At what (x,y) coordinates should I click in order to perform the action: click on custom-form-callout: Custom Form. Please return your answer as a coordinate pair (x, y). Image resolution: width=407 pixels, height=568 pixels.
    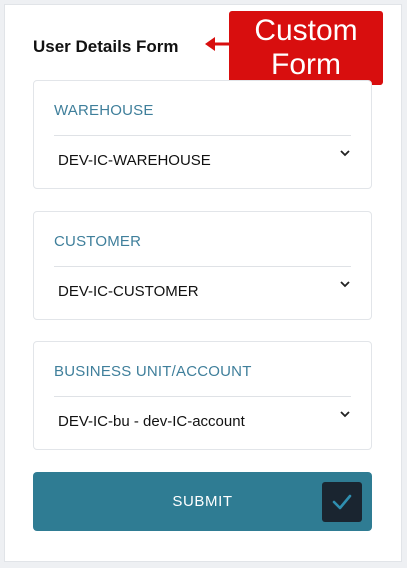
    Looking at the image, I should click on (306, 48).